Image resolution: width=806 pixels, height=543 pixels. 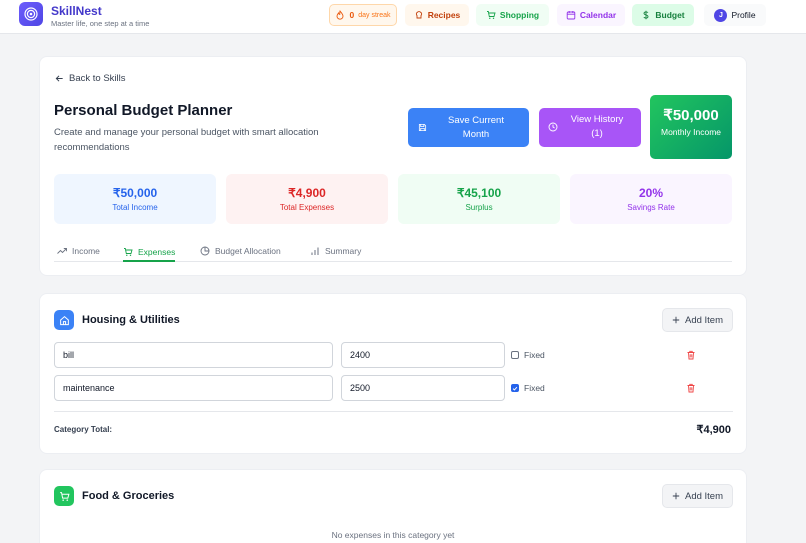 What do you see at coordinates (135, 207) in the screenshot?
I see `stat-label: Total Income` at bounding box center [135, 207].